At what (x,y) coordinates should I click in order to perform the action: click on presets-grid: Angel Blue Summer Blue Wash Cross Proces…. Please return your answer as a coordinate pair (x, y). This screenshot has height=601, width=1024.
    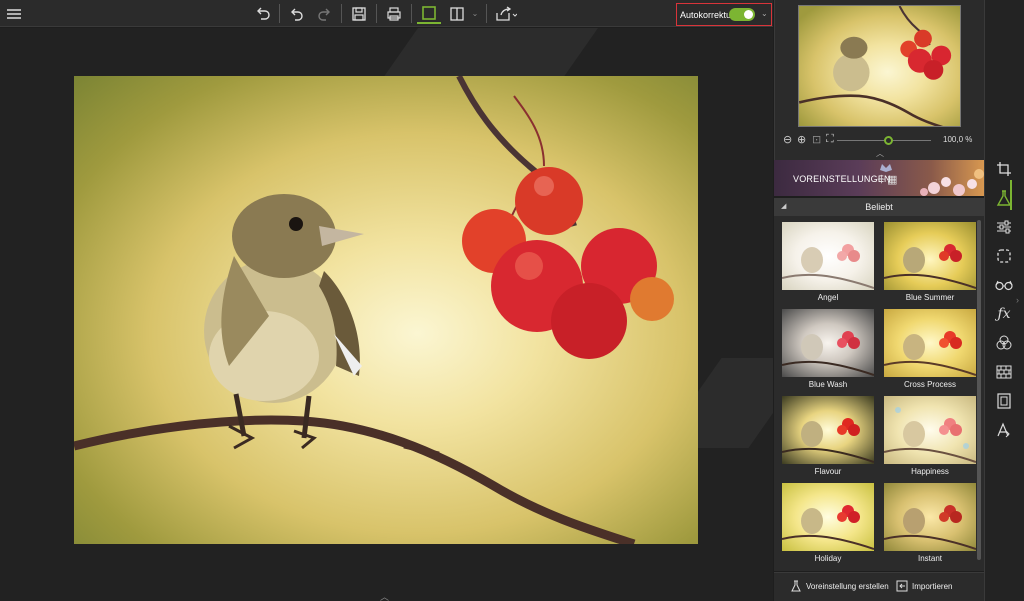
    Looking at the image, I should click on (879, 393).